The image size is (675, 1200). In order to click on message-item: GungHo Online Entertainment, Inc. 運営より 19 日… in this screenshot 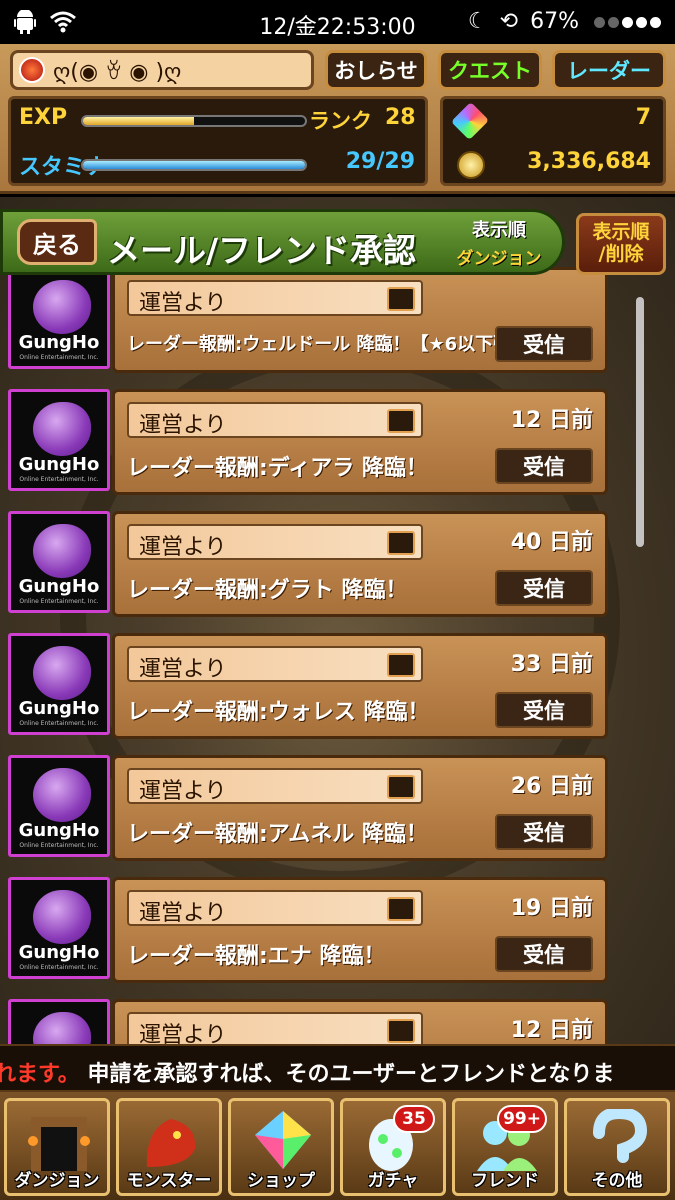, I will do `click(308, 931)`.